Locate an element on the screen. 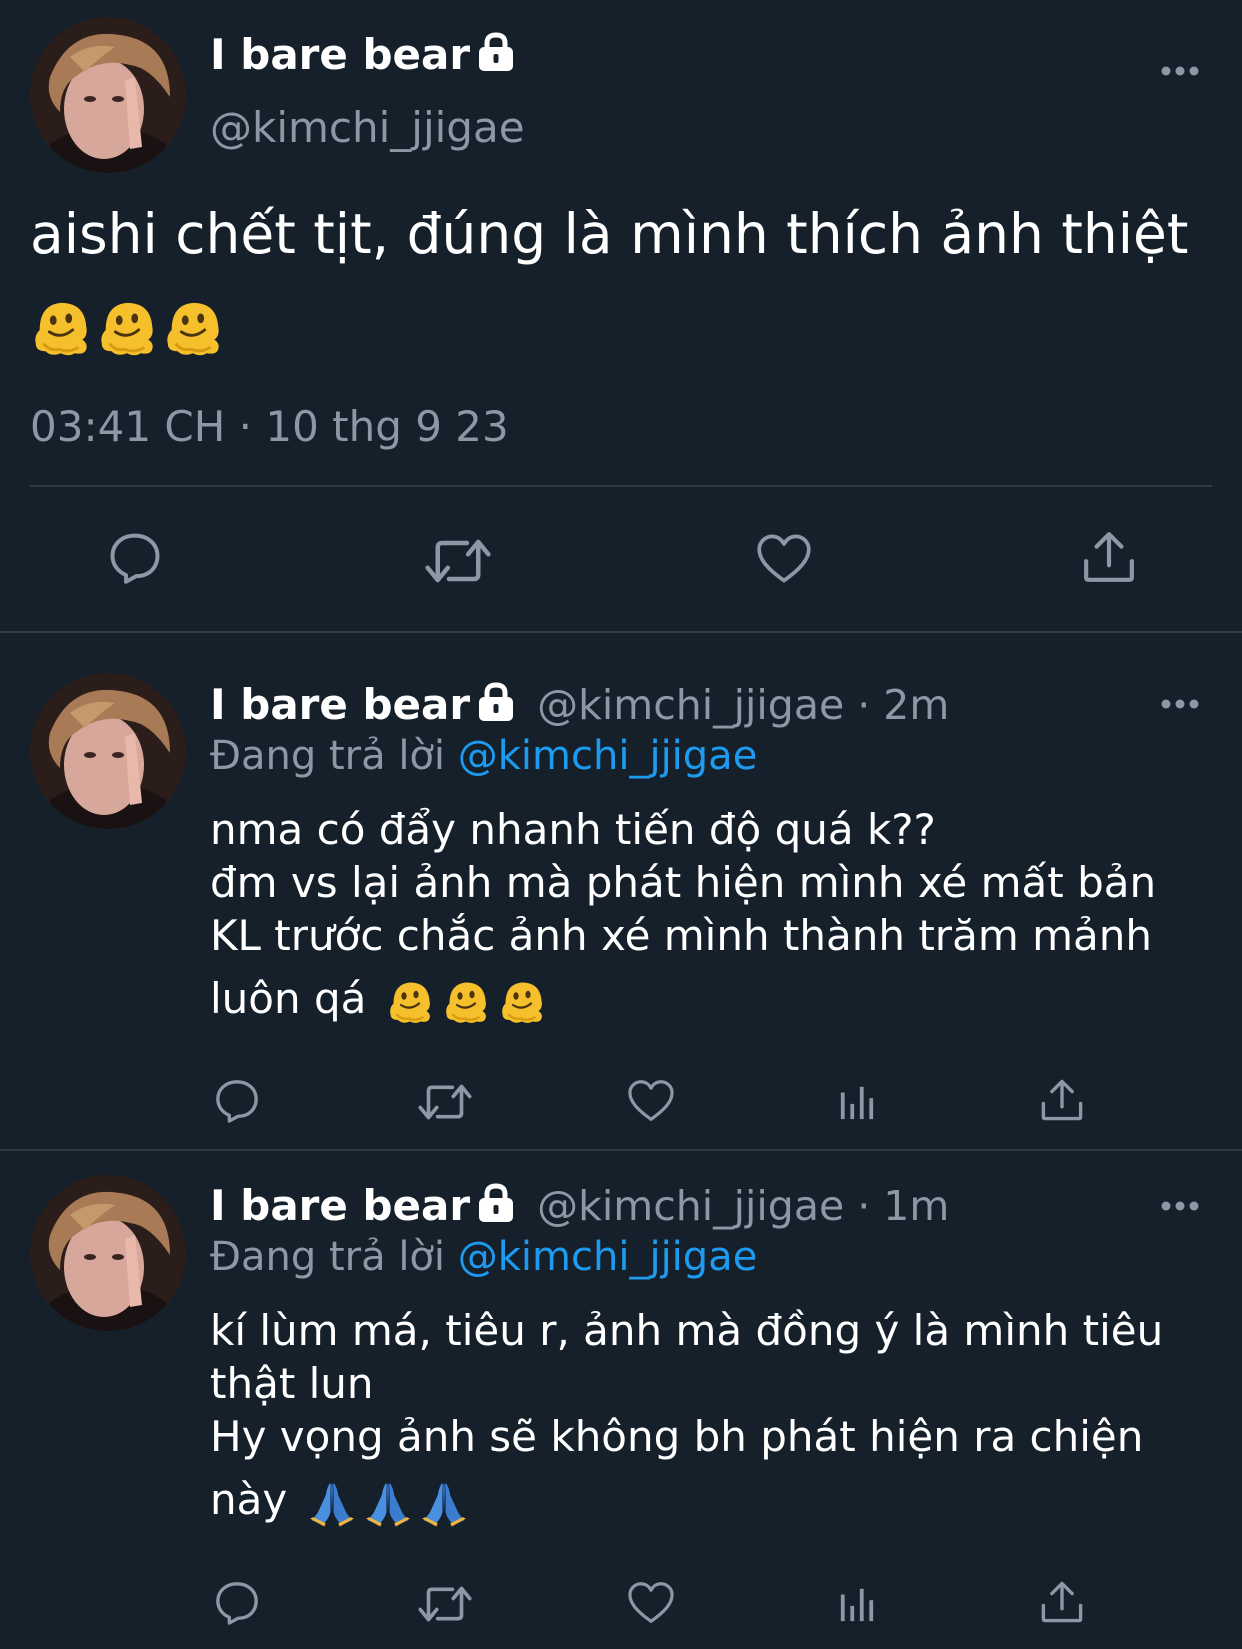 The width and height of the screenshot is (1242, 1649). handle-and-time: @kimchi_jjigae · 2m is located at coordinates (743, 705).